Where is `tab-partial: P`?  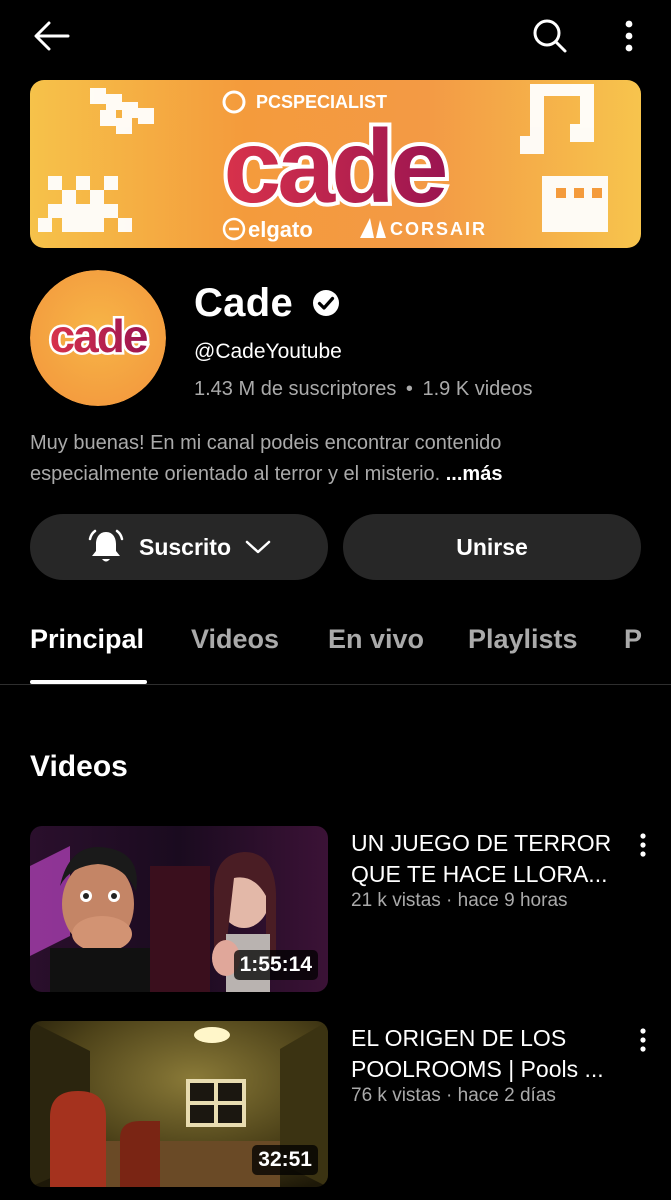
tab-partial: P is located at coordinates (633, 639).